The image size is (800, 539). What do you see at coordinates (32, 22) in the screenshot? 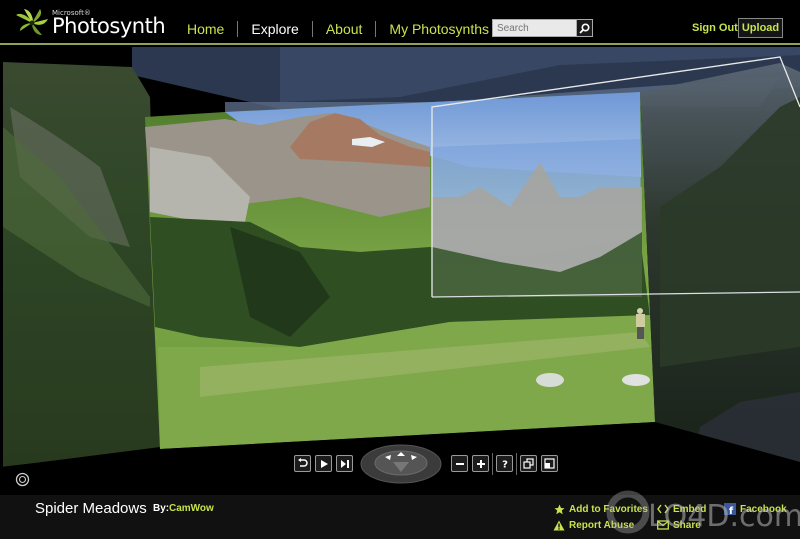
I see `leaf-logo-icon` at bounding box center [32, 22].